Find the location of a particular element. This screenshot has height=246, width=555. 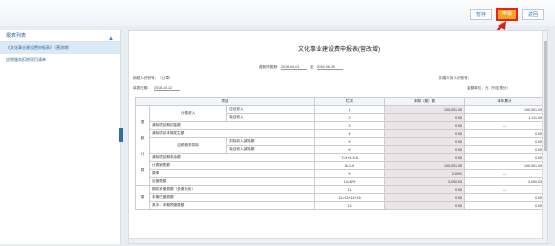

fill-date-row: 填表日期： 2018.10.12 is located at coordinates (156, 88).